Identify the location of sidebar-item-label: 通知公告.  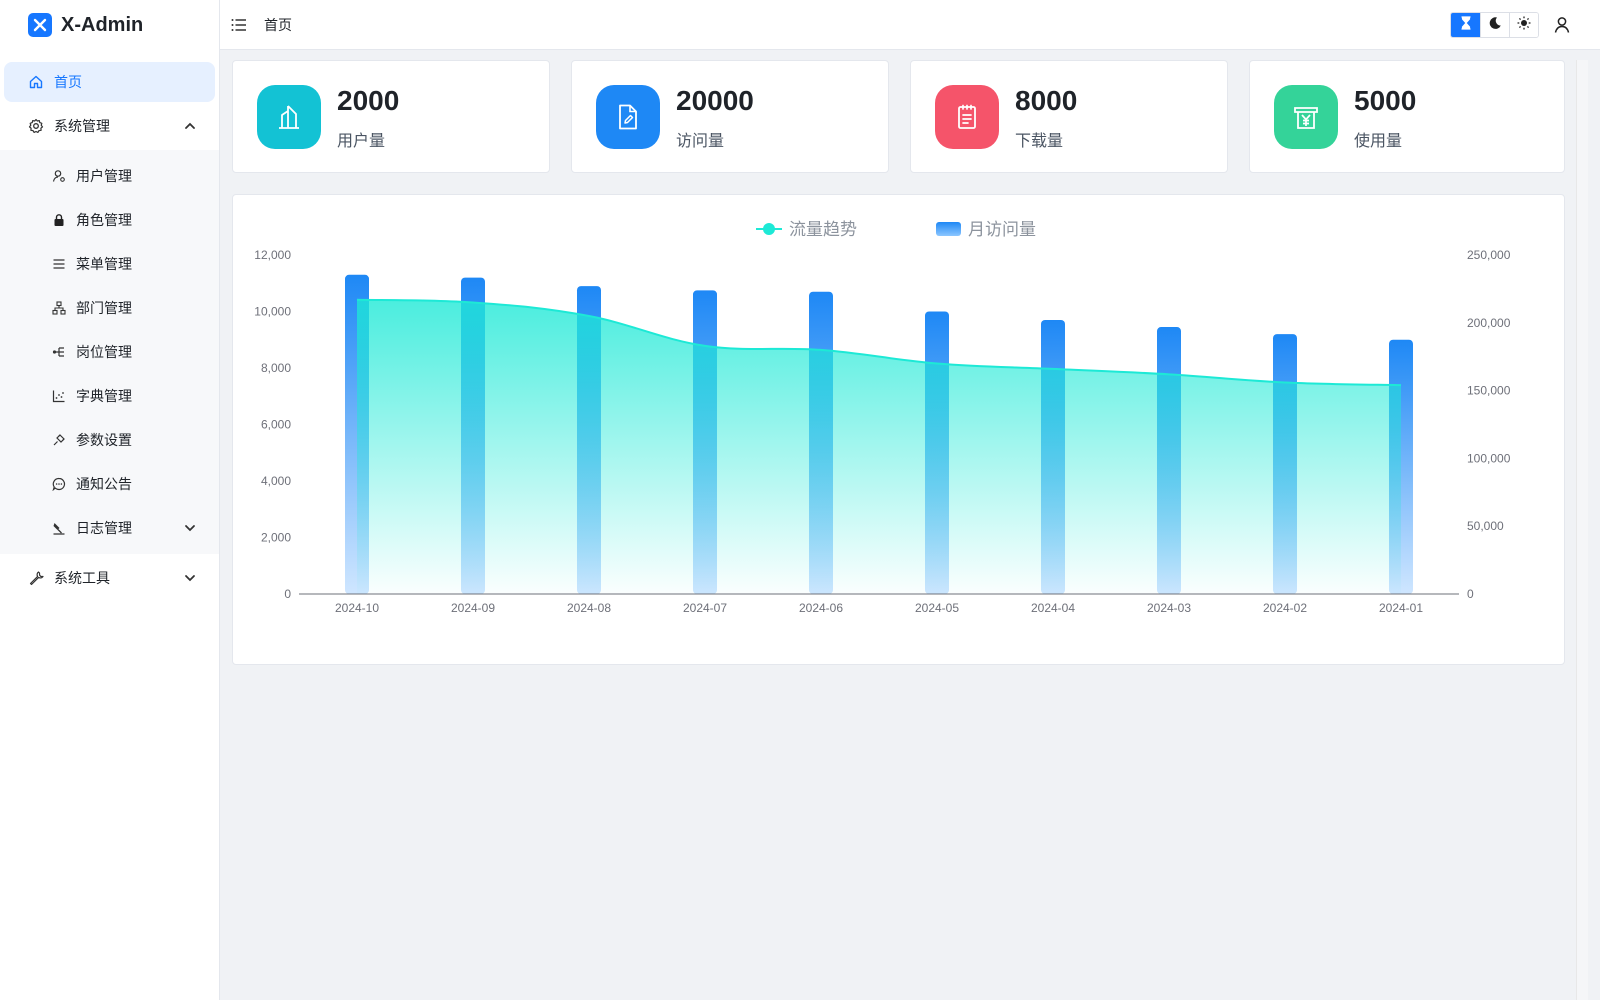
(104, 484).